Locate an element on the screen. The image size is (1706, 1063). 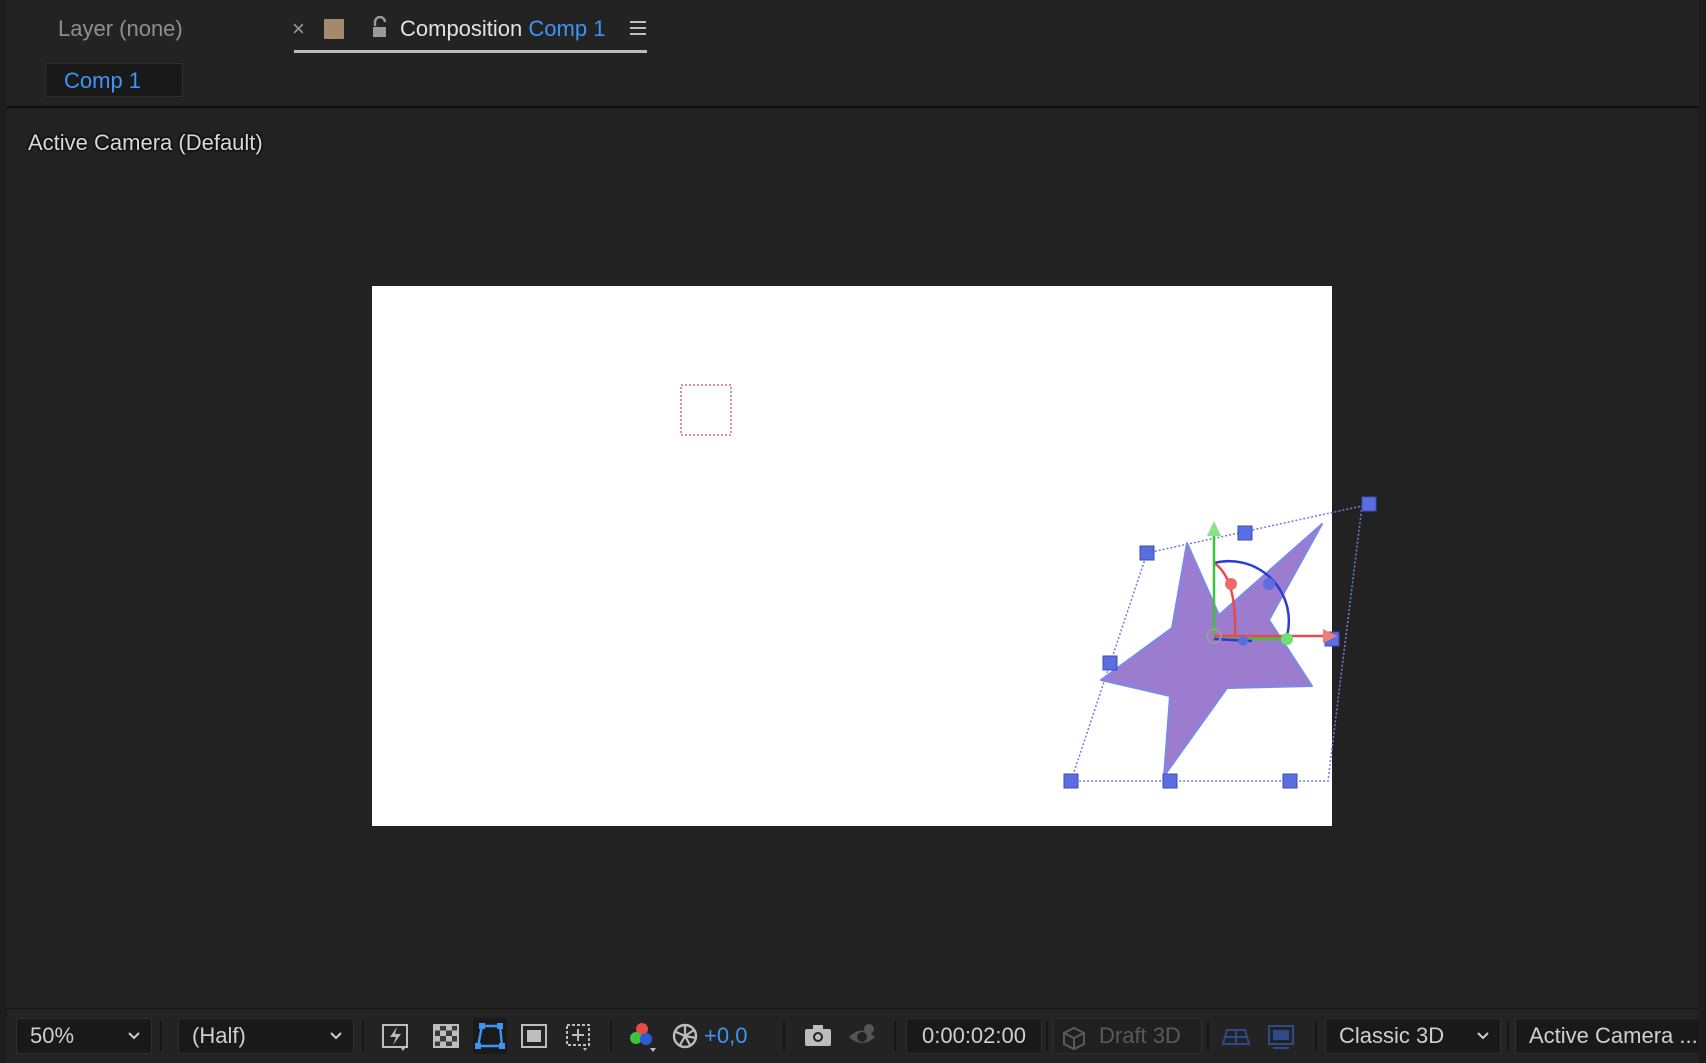
rgb-channels-icon is located at coordinates (642, 1036).